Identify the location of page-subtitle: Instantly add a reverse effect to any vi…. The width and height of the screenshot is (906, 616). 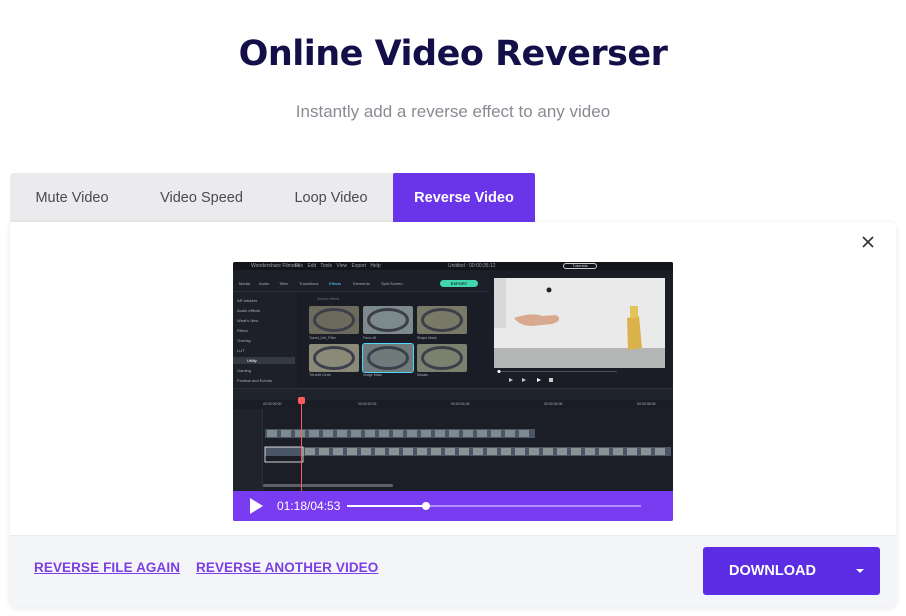
(453, 111).